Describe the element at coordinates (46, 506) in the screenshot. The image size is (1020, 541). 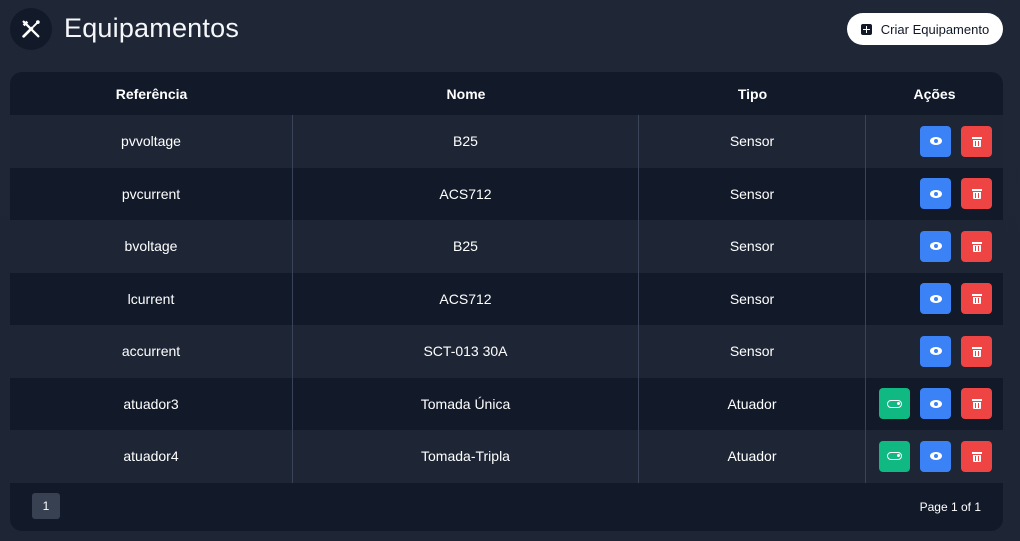
I see `page-button-1: 1` at that location.